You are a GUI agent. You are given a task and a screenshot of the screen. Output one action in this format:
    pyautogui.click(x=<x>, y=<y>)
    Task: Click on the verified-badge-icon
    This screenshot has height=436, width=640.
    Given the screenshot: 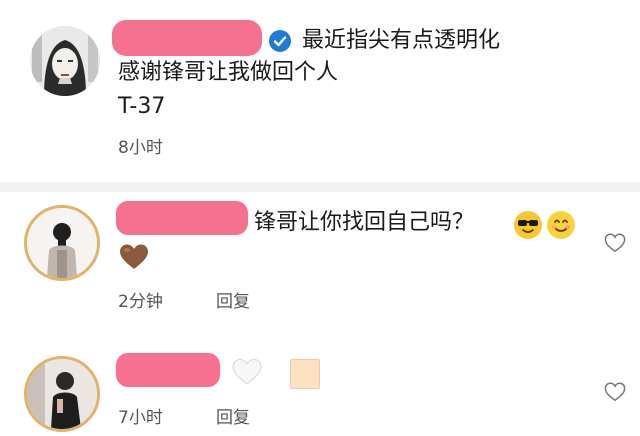 What is the action you would take?
    pyautogui.click(x=280, y=41)
    